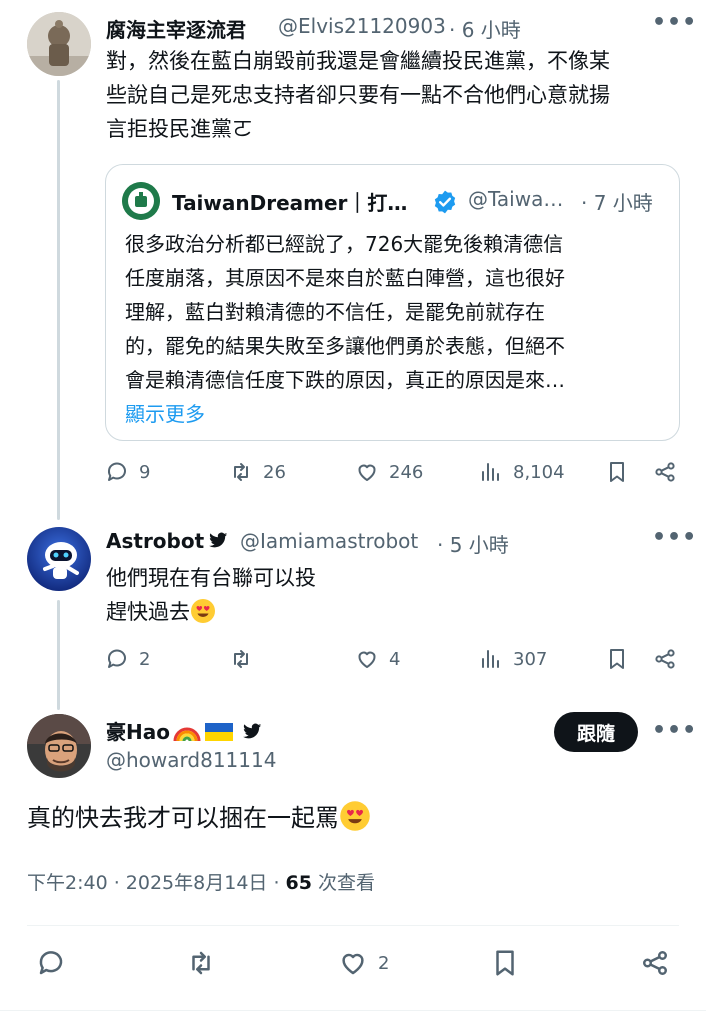 The image size is (706, 1024). I want to click on reply-count: 9, so click(145, 472).